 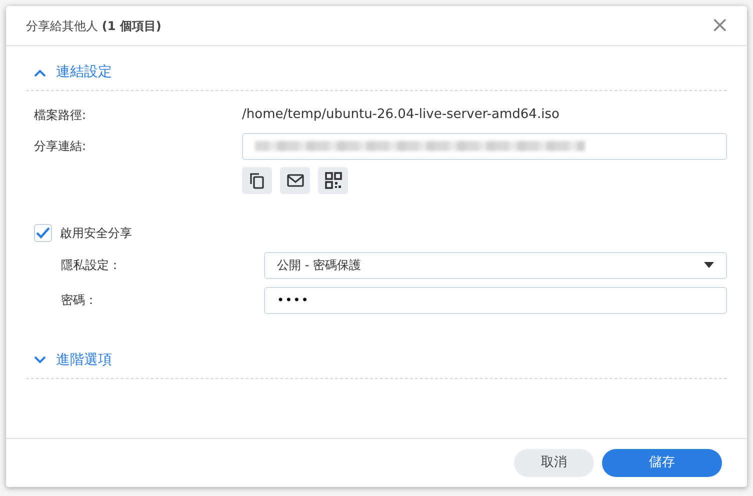 I want to click on password-field: ••••, so click(x=495, y=300).